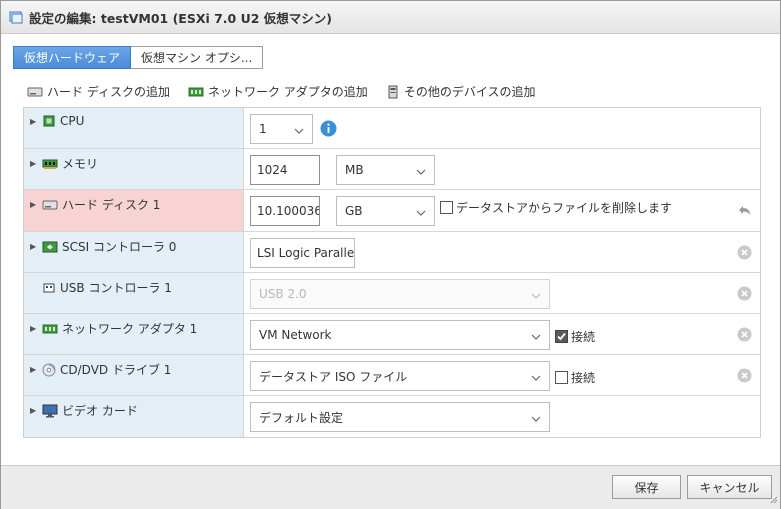 The height and width of the screenshot is (509, 781). Describe the element at coordinates (35, 246) in the screenshot. I see `expand-scsi-caret: ▶` at that location.